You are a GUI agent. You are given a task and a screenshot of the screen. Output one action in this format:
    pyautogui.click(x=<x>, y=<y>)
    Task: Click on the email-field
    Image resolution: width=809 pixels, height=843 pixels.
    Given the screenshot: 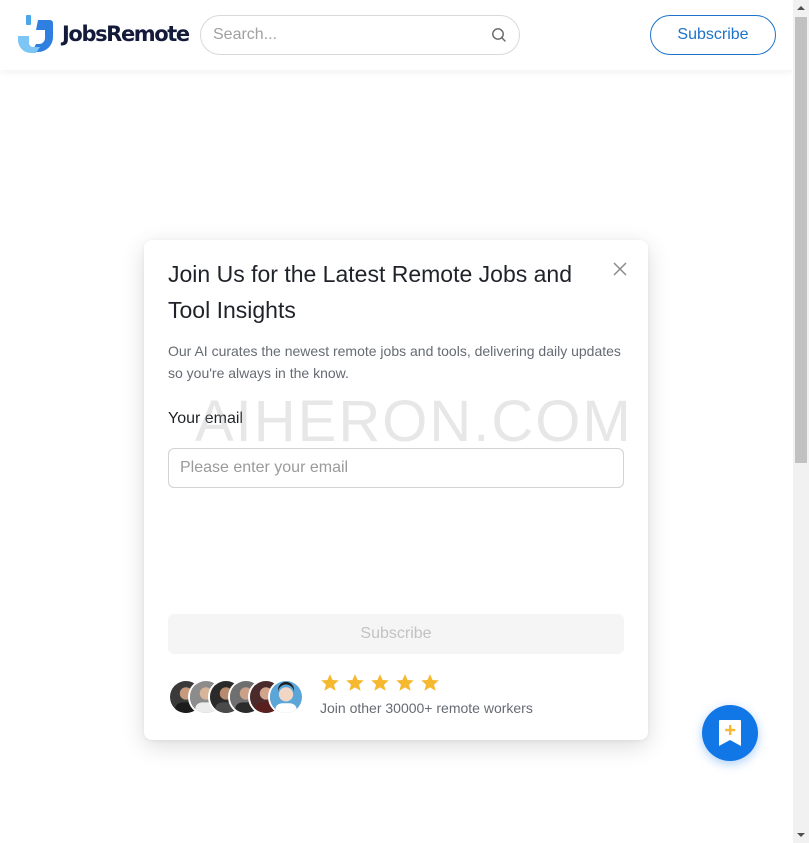 What is the action you would take?
    pyautogui.click(x=396, y=468)
    